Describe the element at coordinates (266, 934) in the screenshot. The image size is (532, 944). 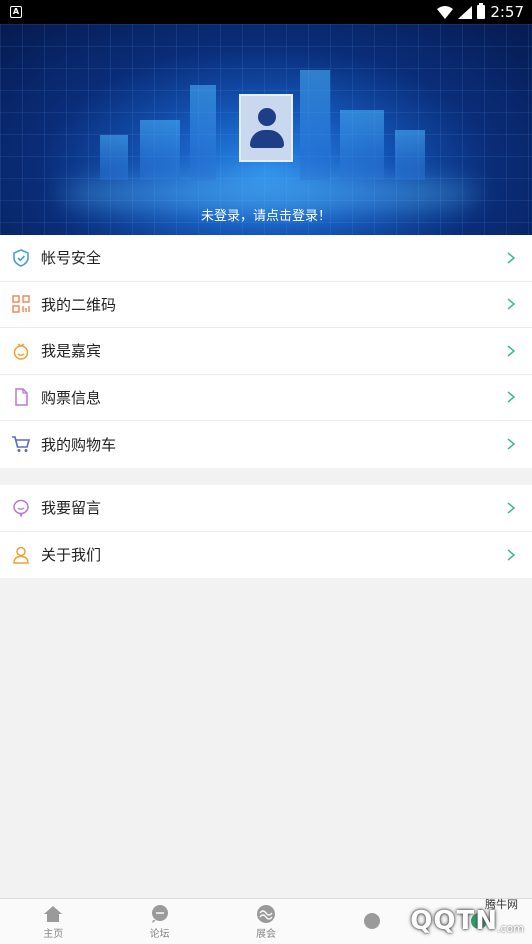
I see `nav-label: 展会` at that location.